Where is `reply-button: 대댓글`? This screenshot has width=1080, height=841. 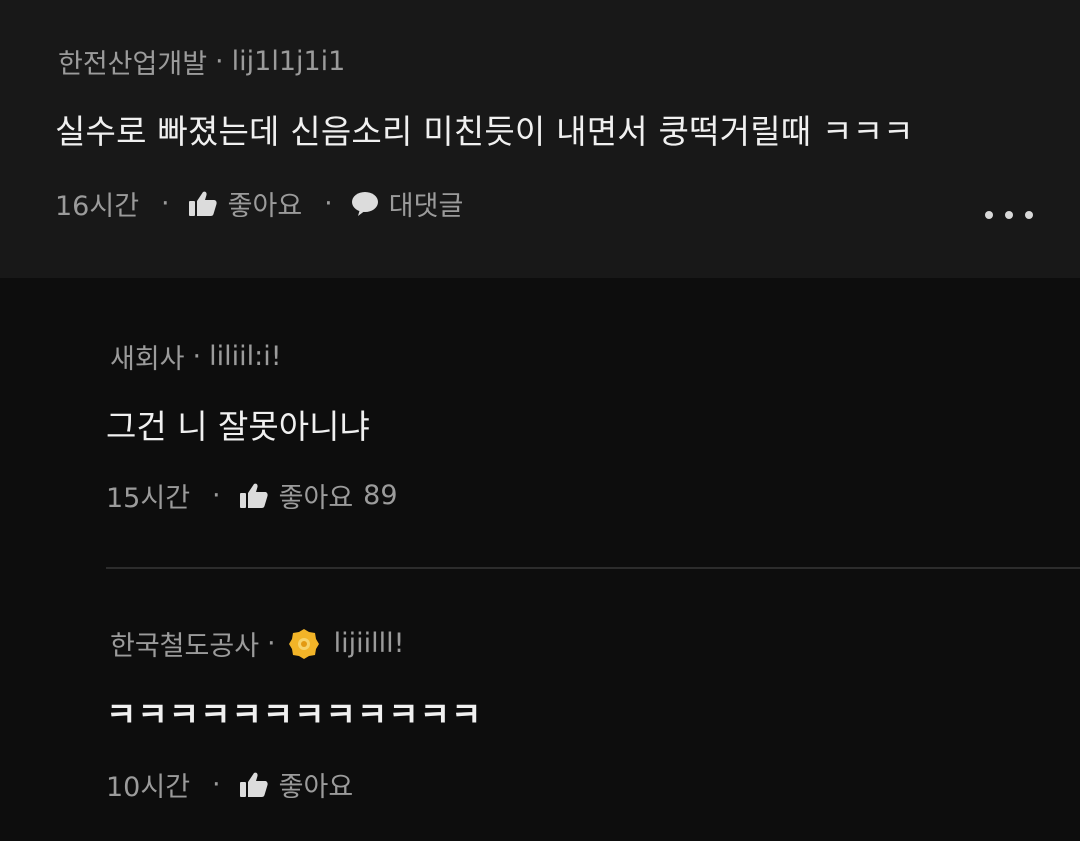
reply-button: 대댓글 is located at coordinates (407, 203).